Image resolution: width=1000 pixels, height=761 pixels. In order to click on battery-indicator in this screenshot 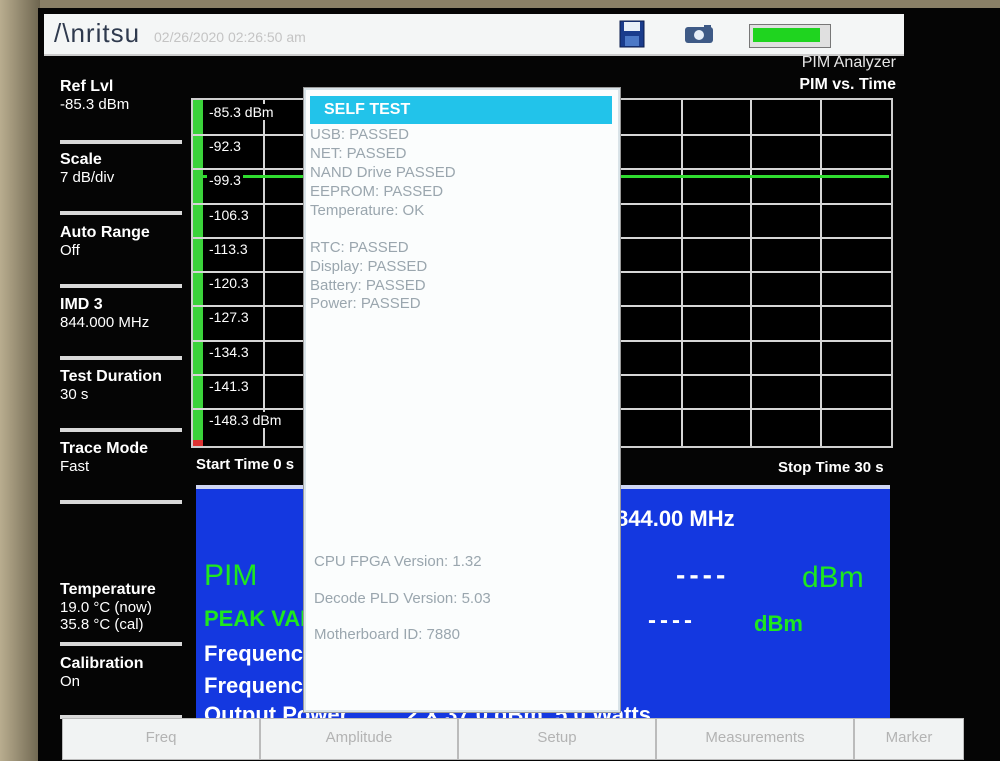, I will do `click(790, 36)`.